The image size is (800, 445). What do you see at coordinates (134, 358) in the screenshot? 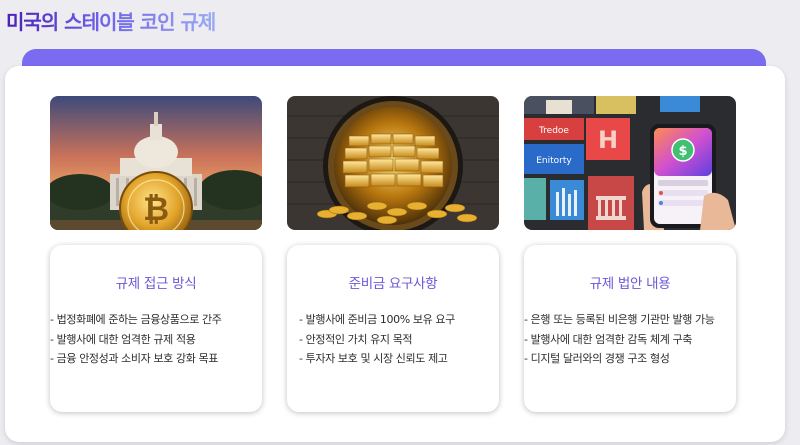
I see `list-item: - 금융 안정성과 소비자 보호 강화 목표` at bounding box center [134, 358].